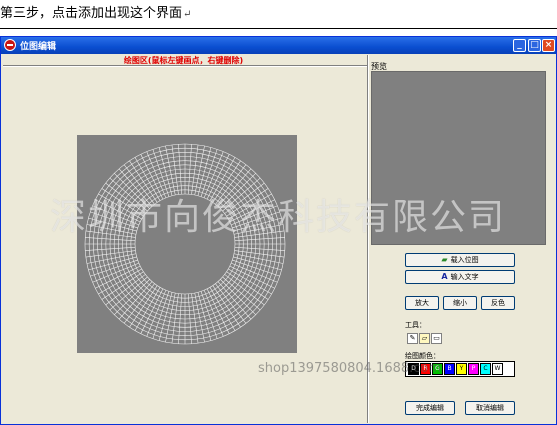 The width and height of the screenshot is (557, 425). I want to click on load-bitmap-button: ▰ 载入位图, so click(460, 260).